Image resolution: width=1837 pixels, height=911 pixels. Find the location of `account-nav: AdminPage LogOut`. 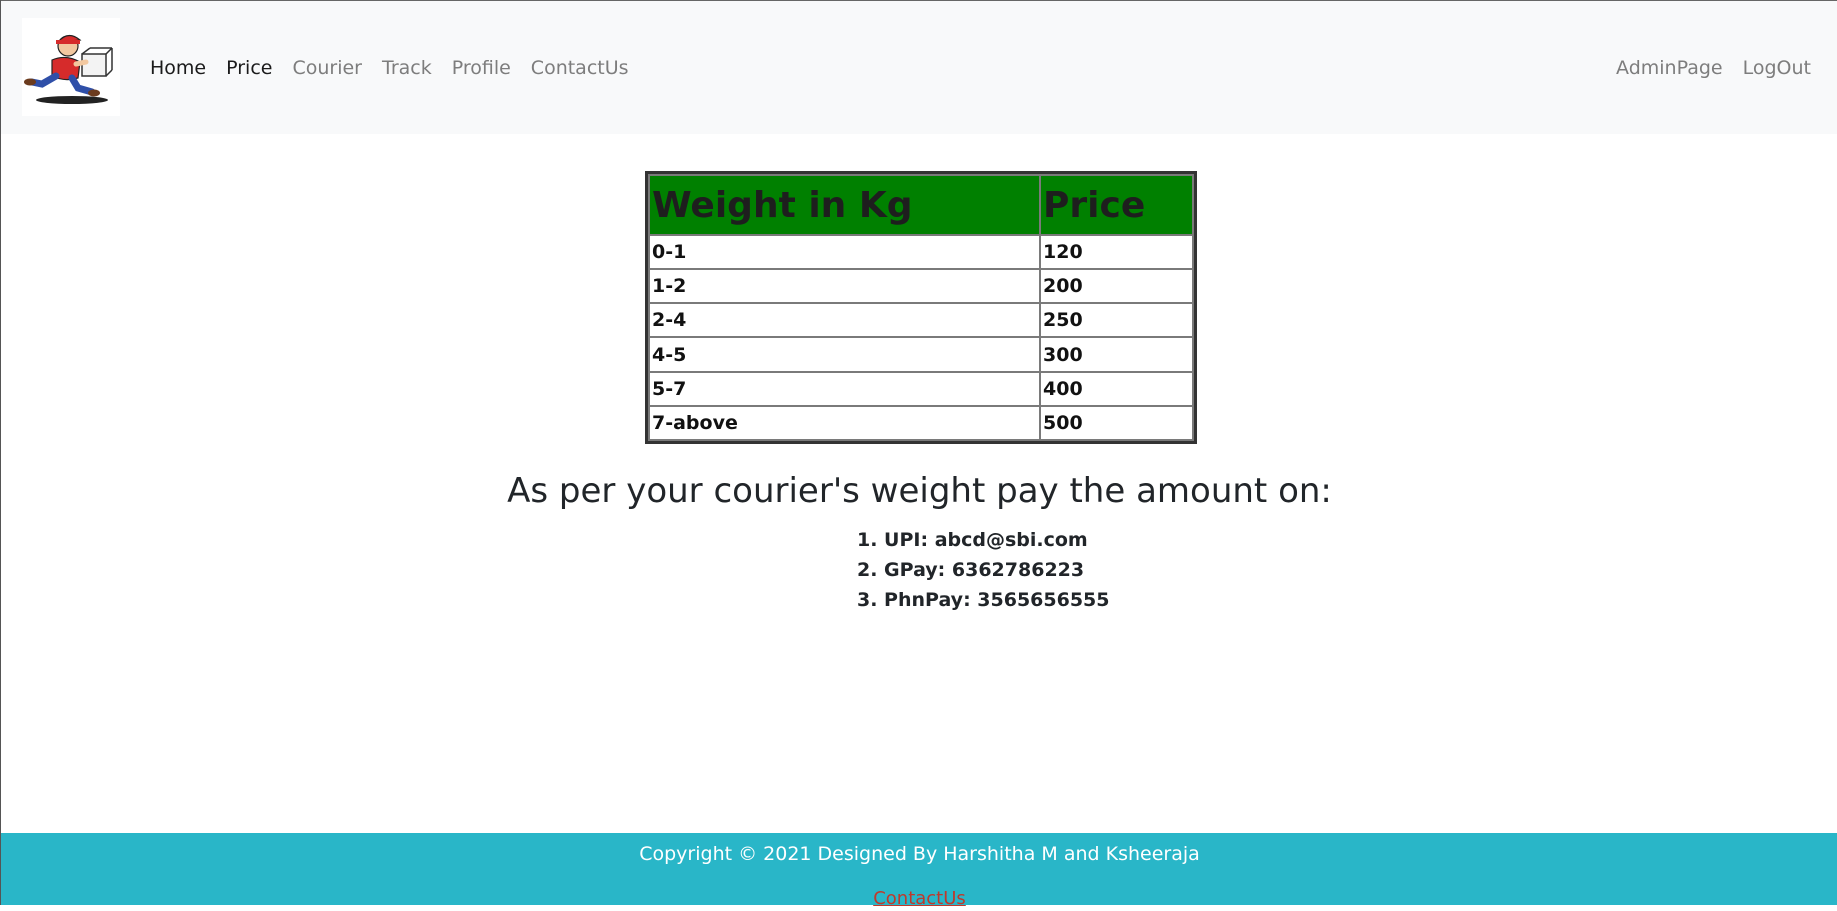

account-nav: AdminPage LogOut is located at coordinates (1703, 68).